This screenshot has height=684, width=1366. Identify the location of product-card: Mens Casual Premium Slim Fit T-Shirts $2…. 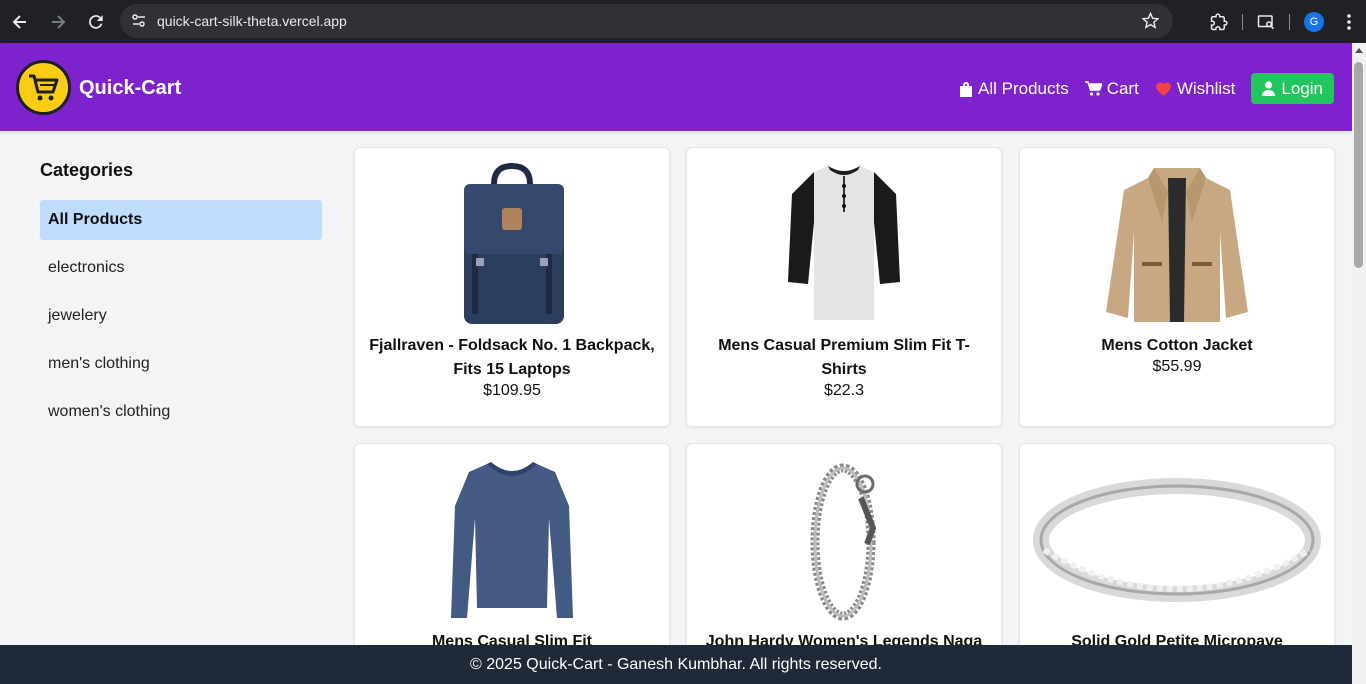
(844, 287).